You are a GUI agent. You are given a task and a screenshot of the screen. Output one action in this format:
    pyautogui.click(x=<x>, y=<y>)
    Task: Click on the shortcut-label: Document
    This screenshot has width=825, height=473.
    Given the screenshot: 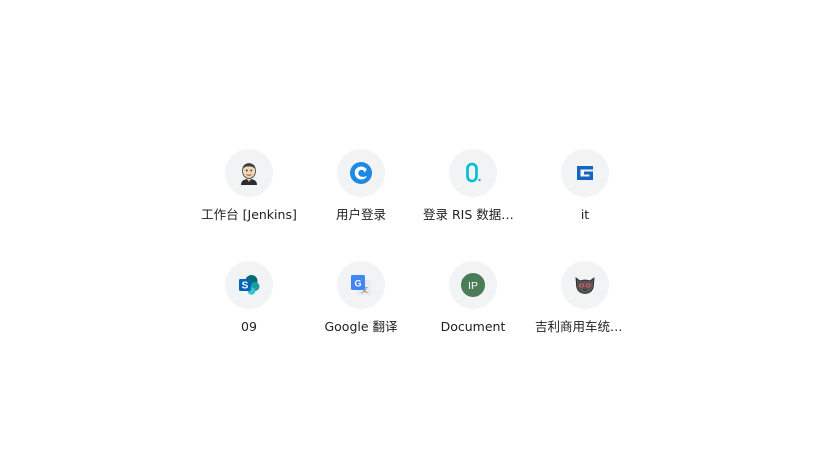 What is the action you would take?
    pyautogui.click(x=473, y=326)
    